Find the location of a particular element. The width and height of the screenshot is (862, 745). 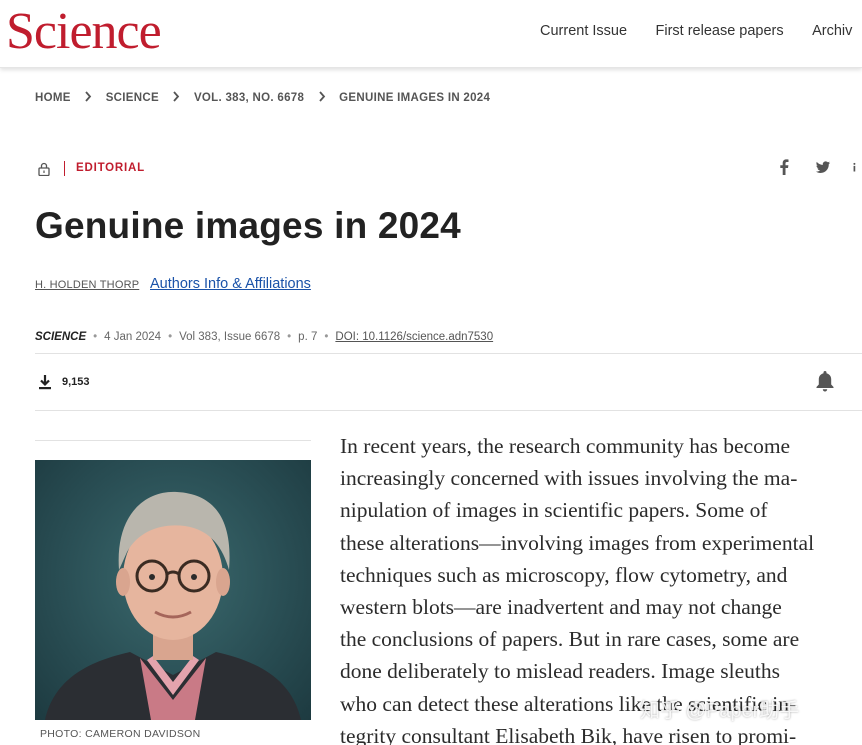

science-logo: Science is located at coordinates (84, 32).